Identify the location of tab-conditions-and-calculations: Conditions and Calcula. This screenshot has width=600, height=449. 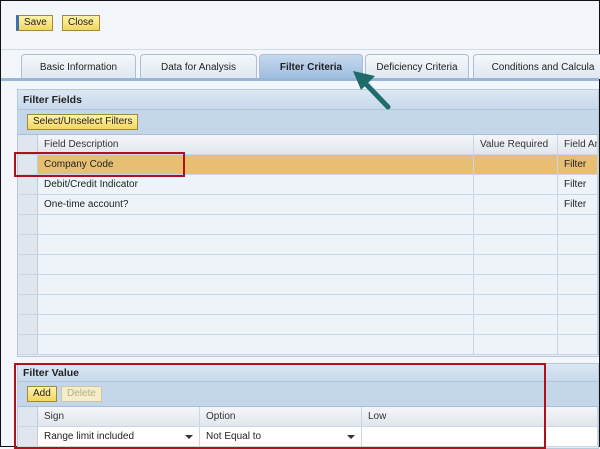
(536, 66).